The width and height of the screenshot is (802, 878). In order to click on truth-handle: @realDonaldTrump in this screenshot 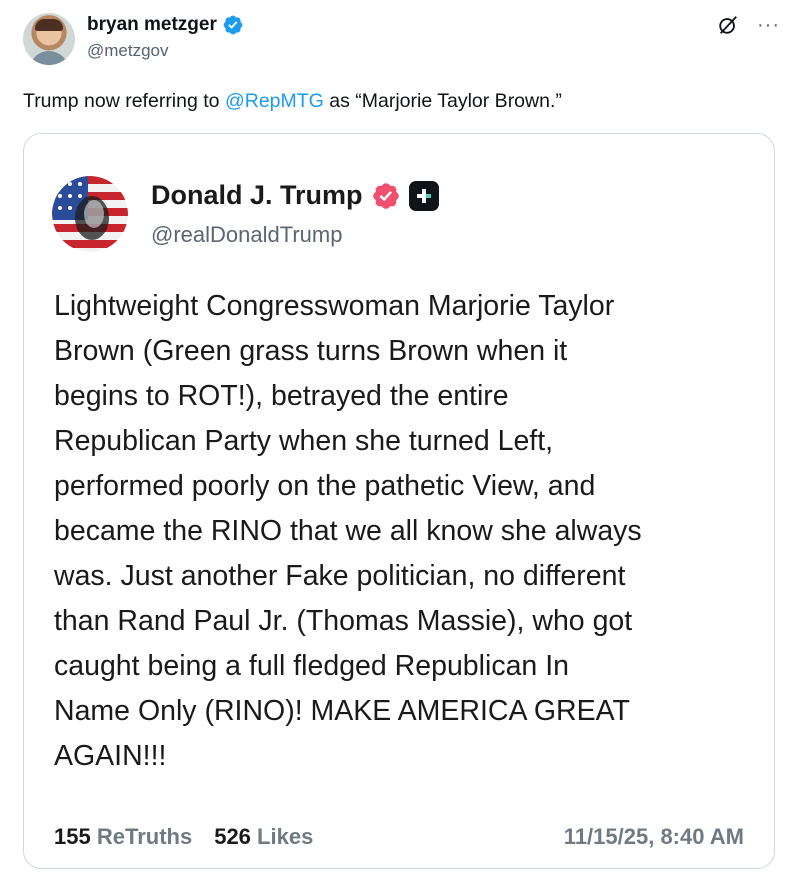, I will do `click(247, 234)`.